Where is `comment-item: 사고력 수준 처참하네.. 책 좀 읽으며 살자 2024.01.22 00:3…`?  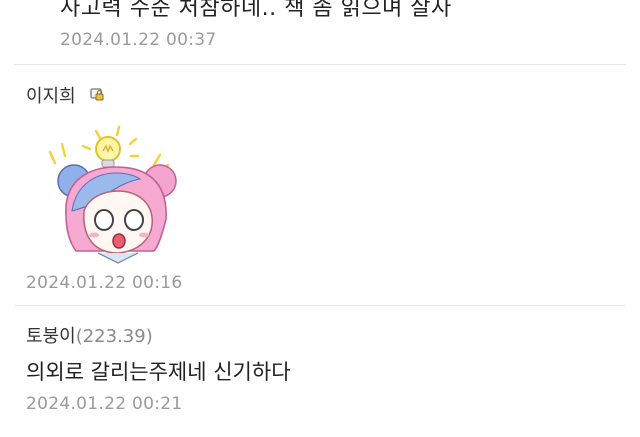
comment-item: 사고력 수준 처참하네.. 책 좀 읽으며 살자 2024.01.22 00:3… is located at coordinates (320, 32).